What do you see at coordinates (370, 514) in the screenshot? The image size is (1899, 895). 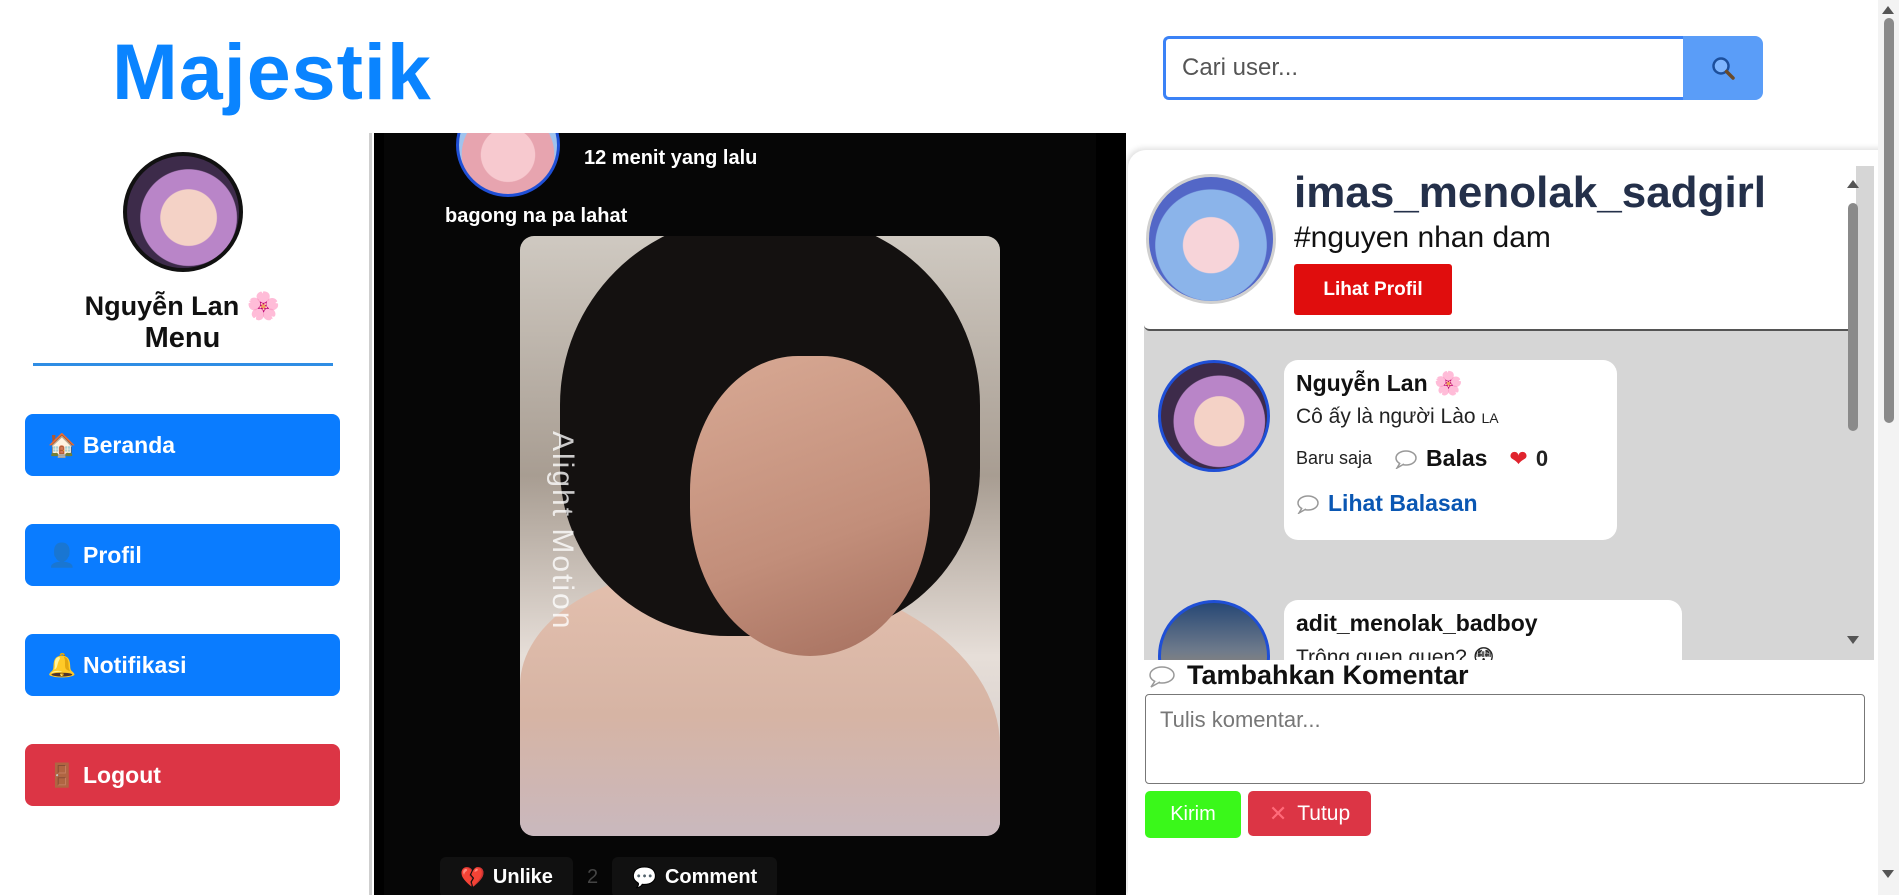 I see `feed-divider` at bounding box center [370, 514].